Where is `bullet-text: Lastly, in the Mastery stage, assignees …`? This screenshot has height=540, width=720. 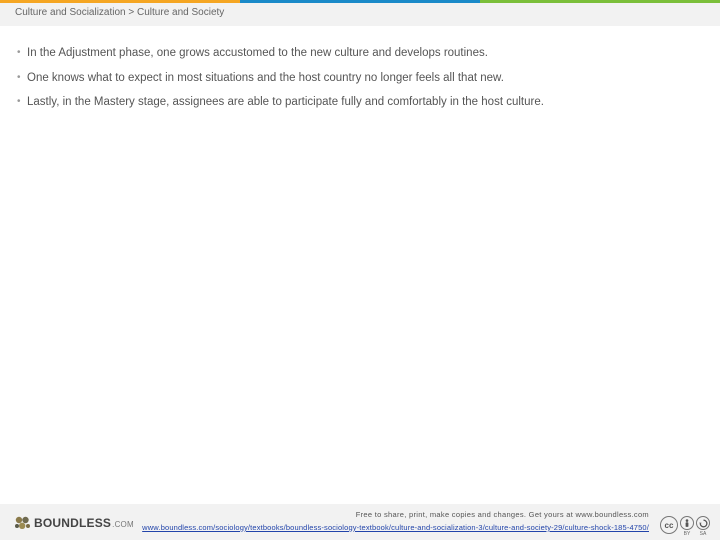
bullet-text: Lastly, in the Mastery stage, assignees … is located at coordinates (285, 102).